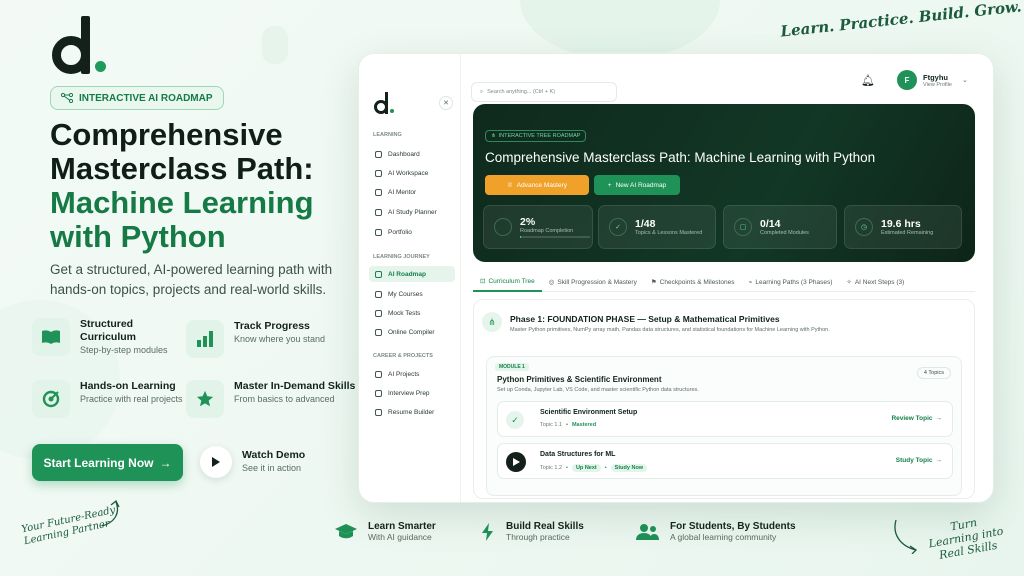 This screenshot has width=1024, height=576. Describe the element at coordinates (966, 538) in the screenshot. I see `hand-note-right: Turn Learning into Real Skills` at that location.